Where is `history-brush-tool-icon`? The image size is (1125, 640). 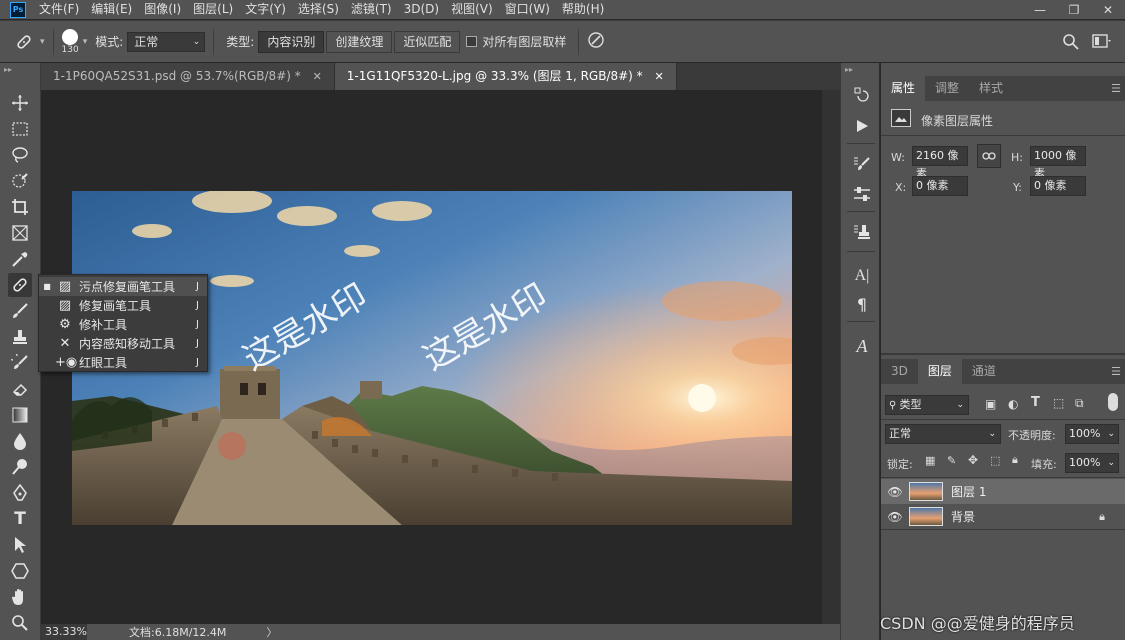
history-brush-tool-icon is located at coordinates (20, 363).